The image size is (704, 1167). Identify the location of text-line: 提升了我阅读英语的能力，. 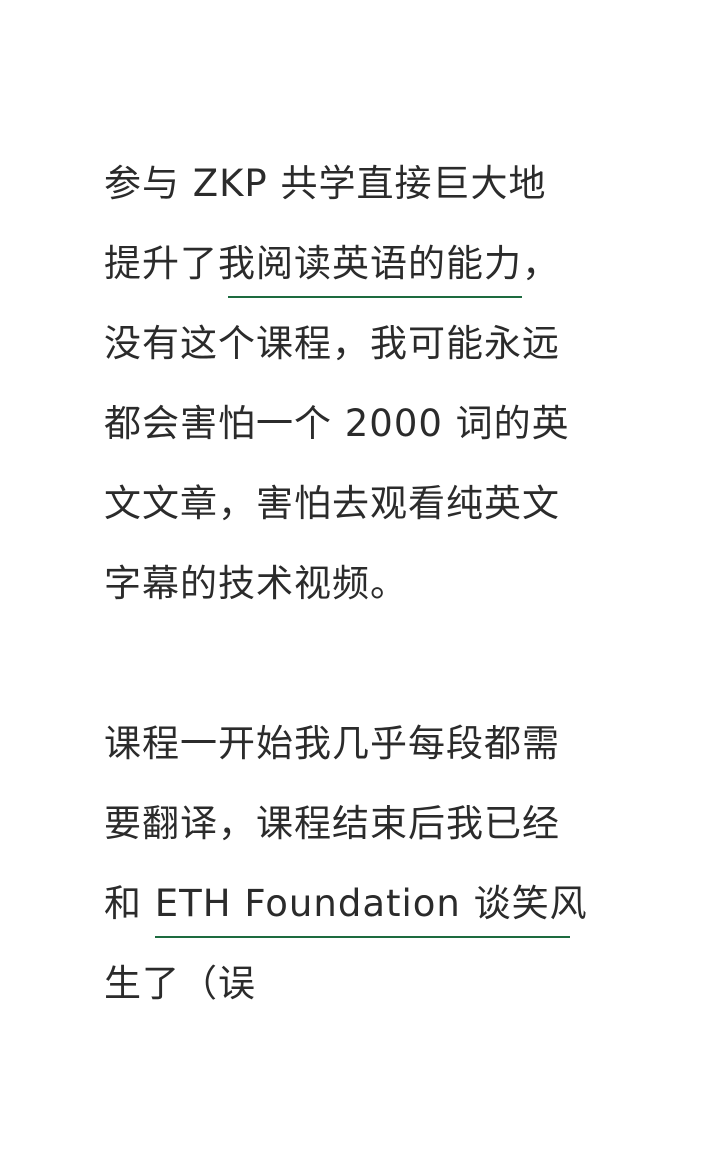
(332, 264).